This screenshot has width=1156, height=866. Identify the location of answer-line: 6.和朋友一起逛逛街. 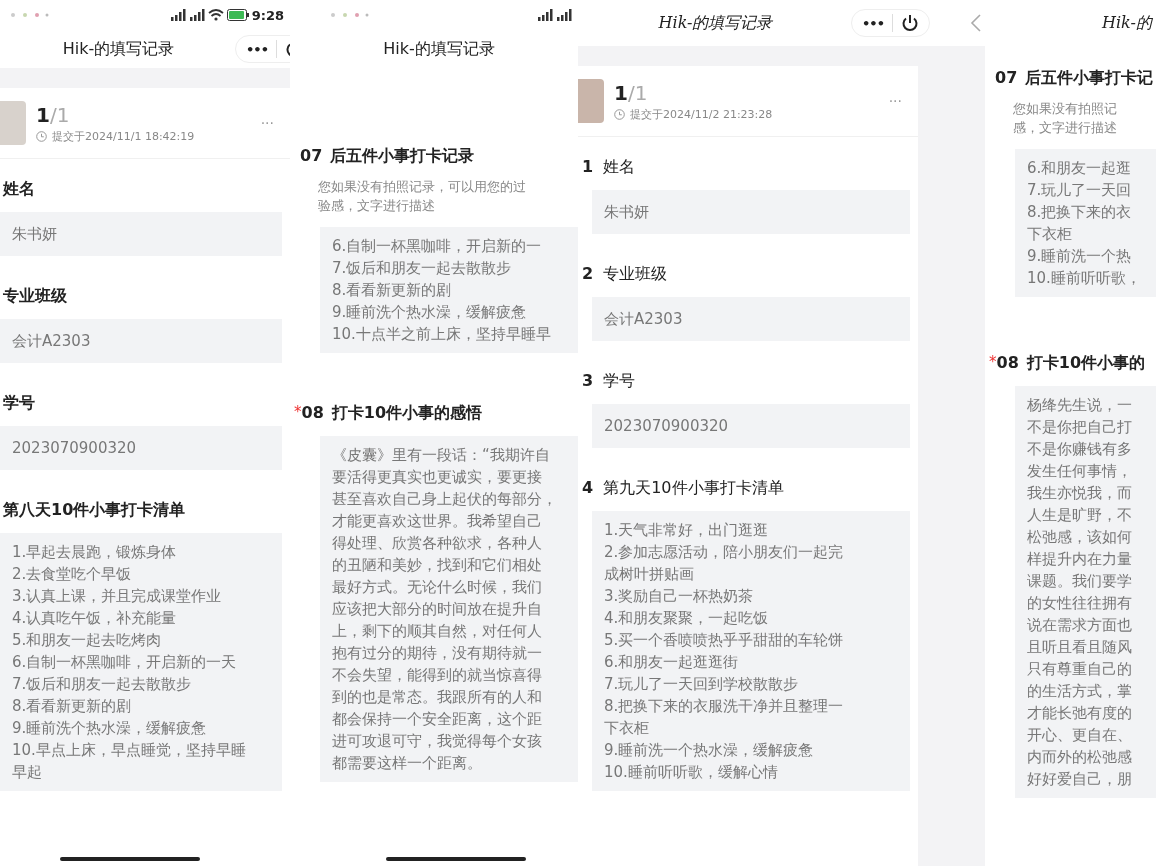
(672, 662).